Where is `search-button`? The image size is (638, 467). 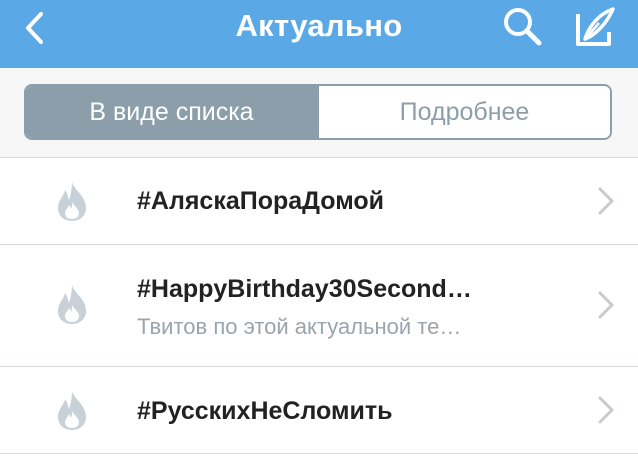 search-button is located at coordinates (522, 26).